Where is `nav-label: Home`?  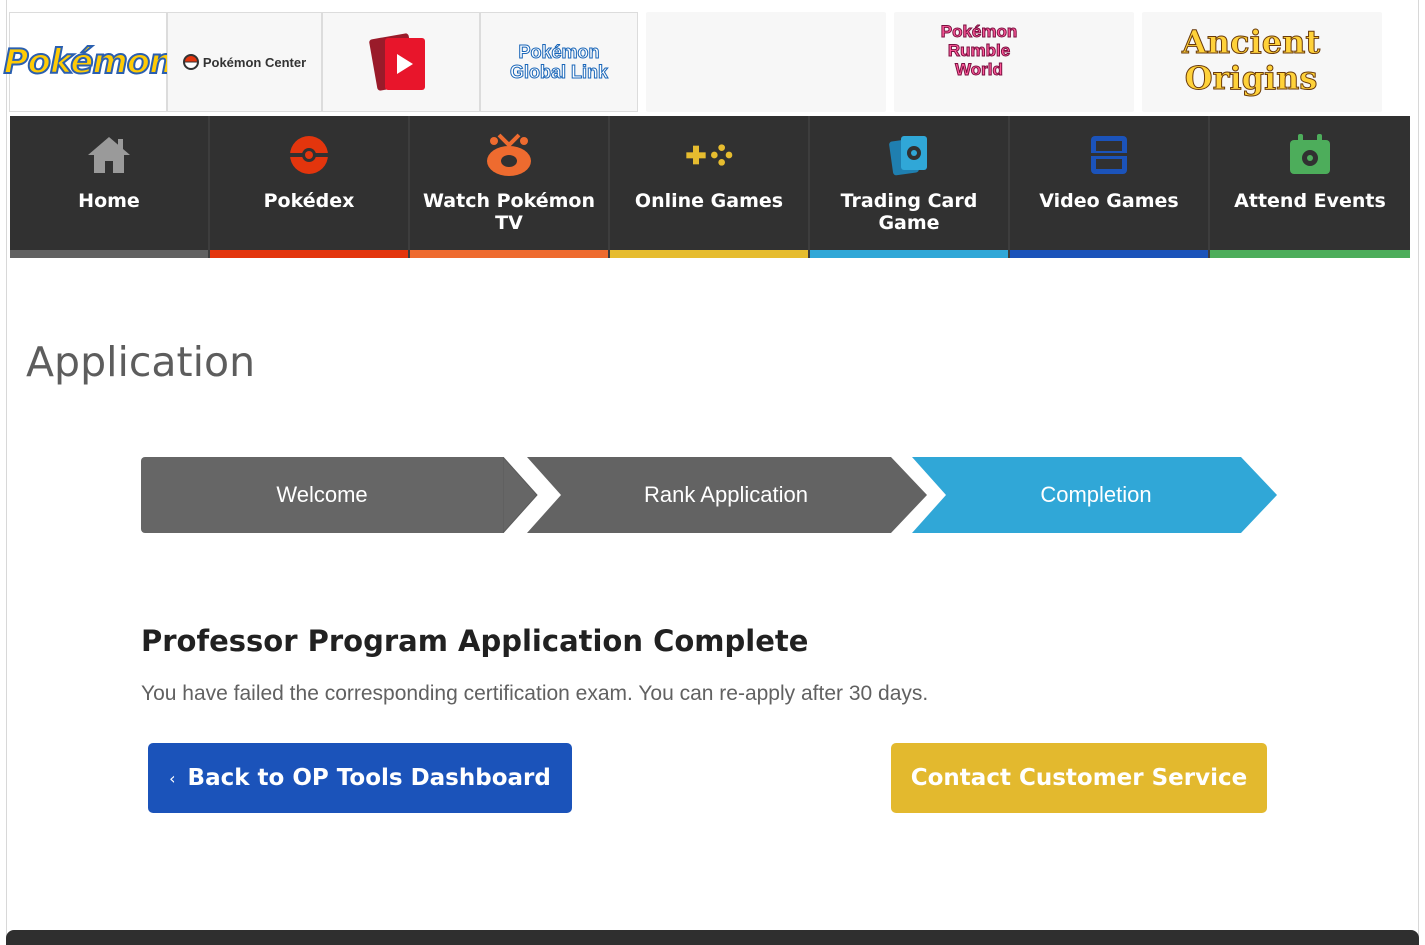
nav-label: Home is located at coordinates (109, 201).